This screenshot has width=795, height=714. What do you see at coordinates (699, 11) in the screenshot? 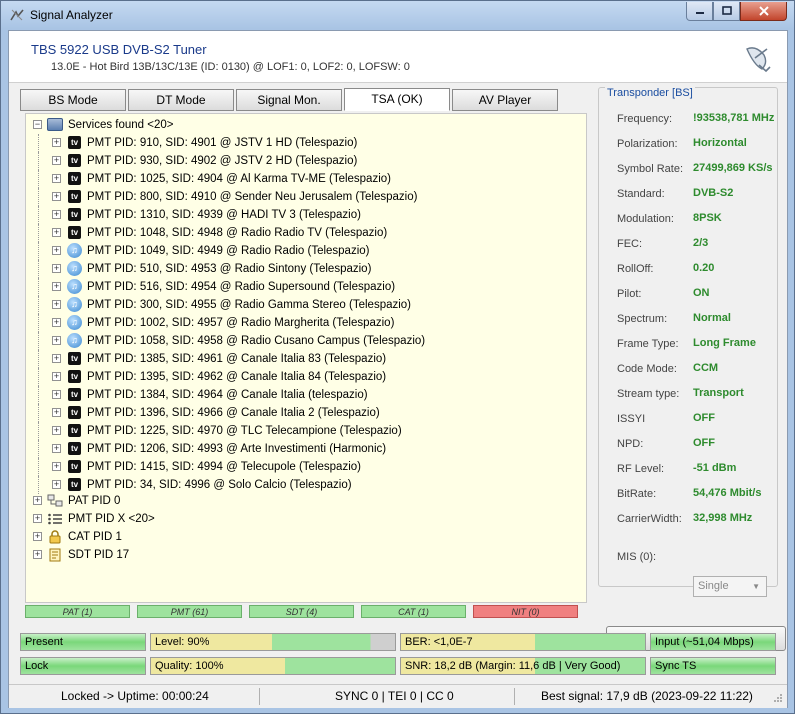
I see `minimize-button` at bounding box center [699, 11].